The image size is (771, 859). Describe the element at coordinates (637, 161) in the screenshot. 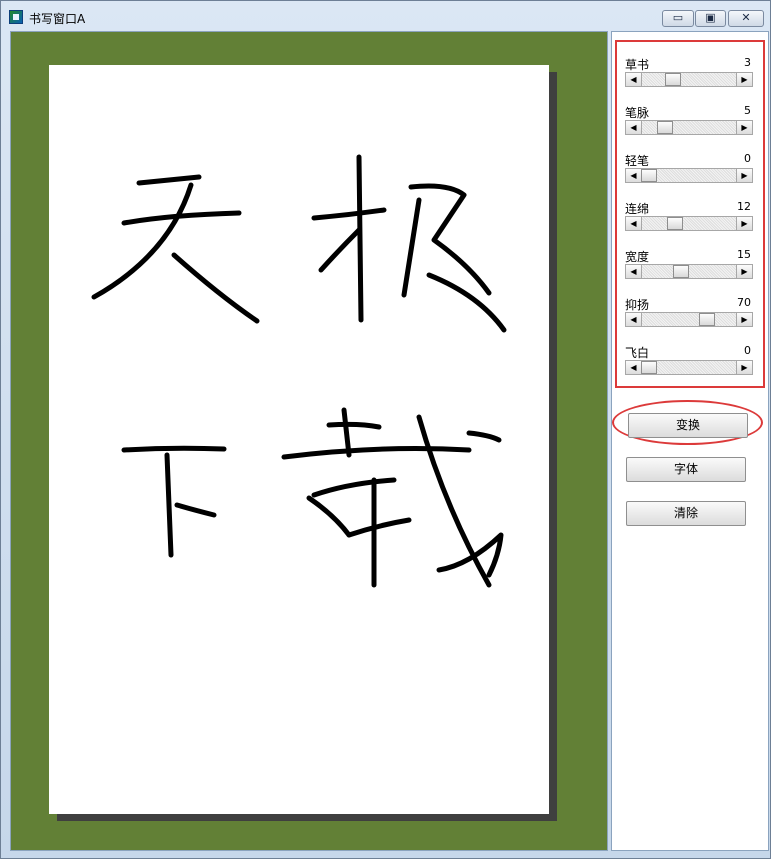

I see `param-label: 轻笔` at that location.